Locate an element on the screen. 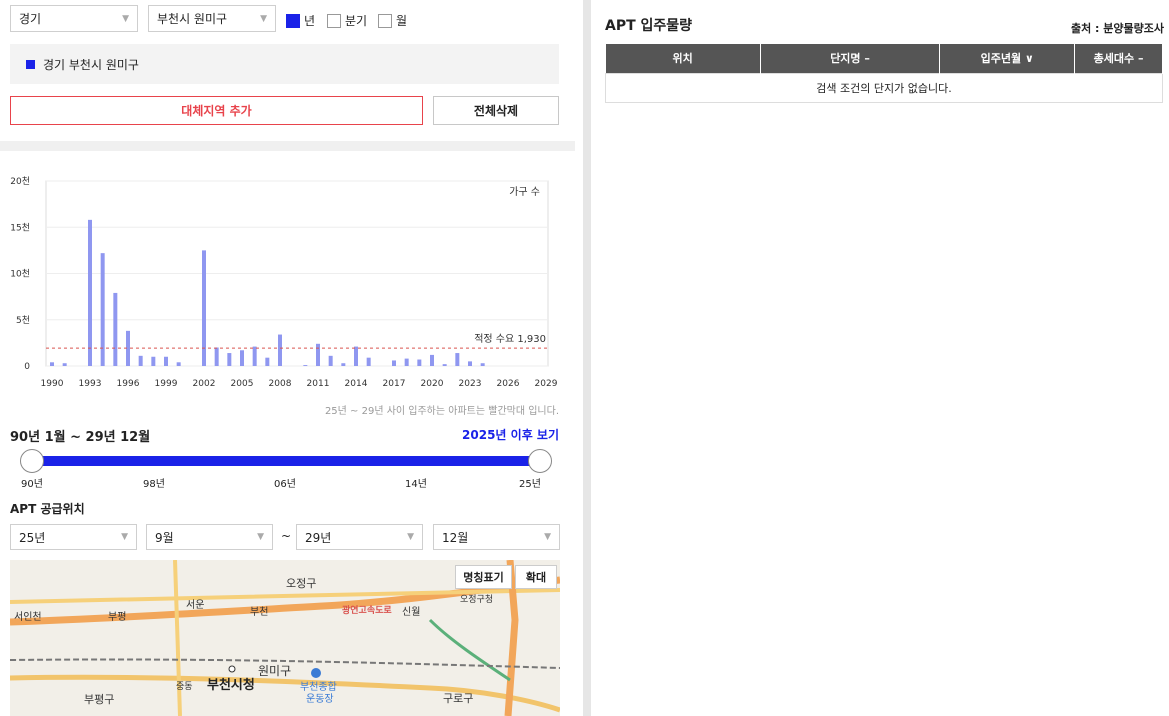  x-tick-label: 2014 is located at coordinates (356, 384).